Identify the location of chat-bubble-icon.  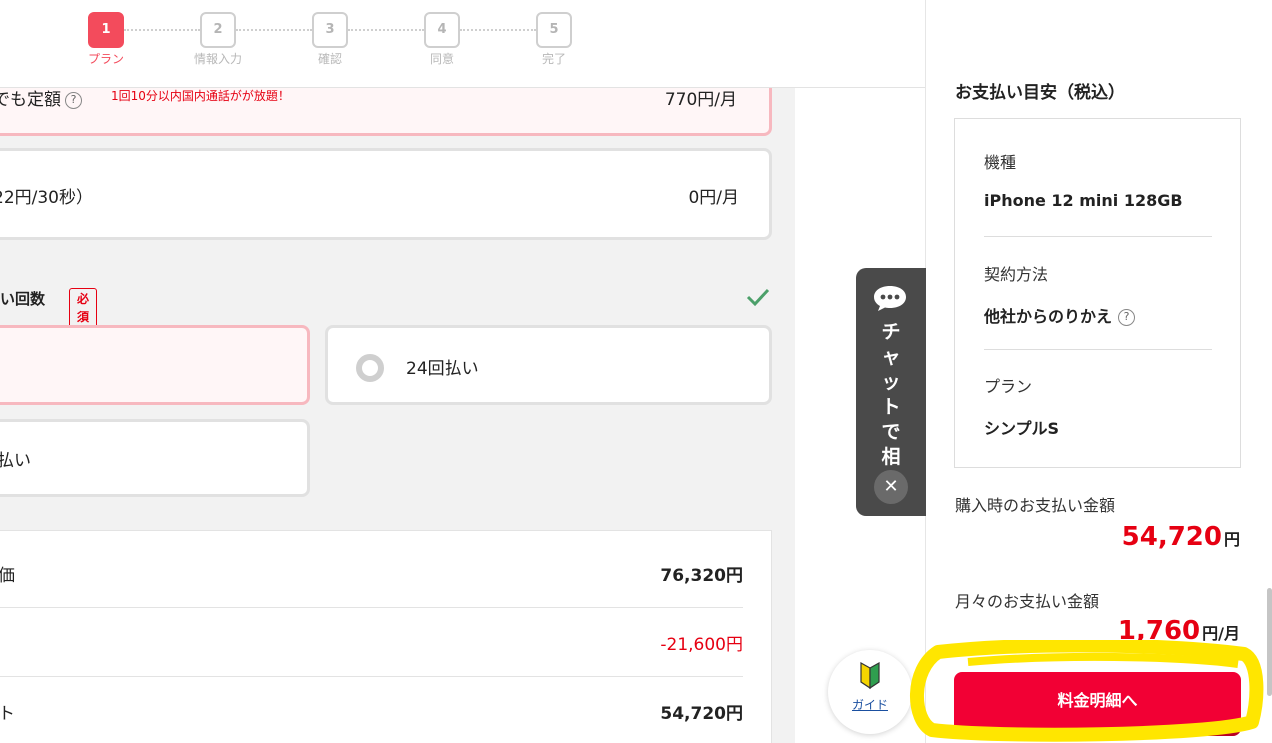
(890, 298).